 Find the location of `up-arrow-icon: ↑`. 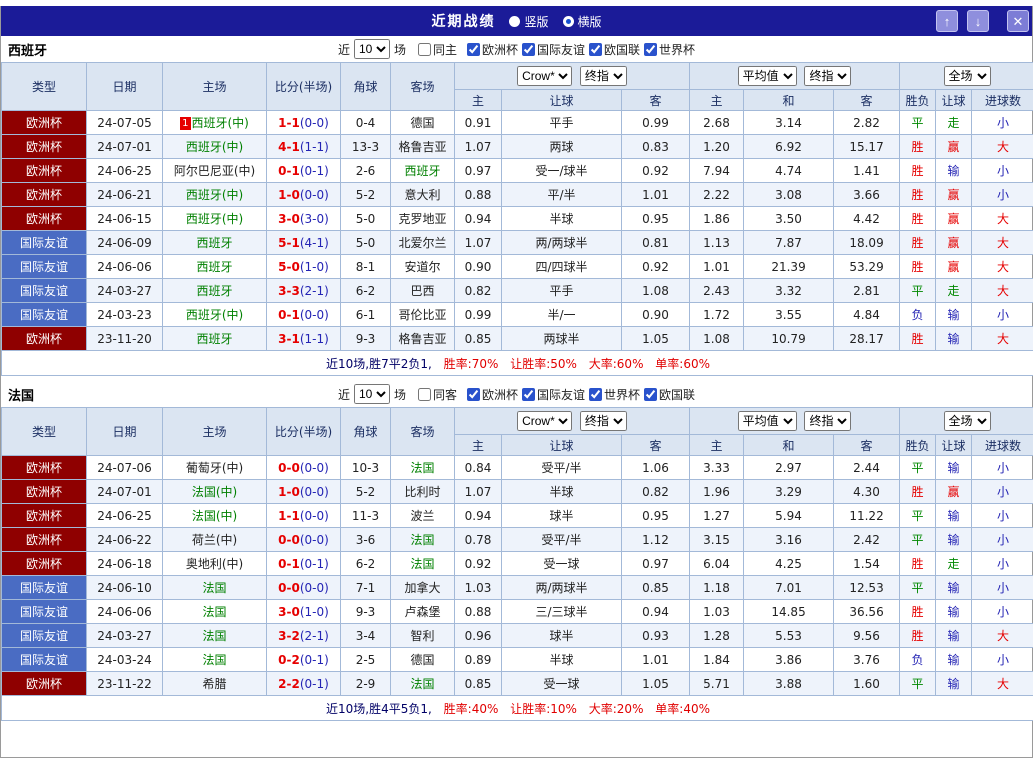

up-arrow-icon: ↑ is located at coordinates (947, 21).